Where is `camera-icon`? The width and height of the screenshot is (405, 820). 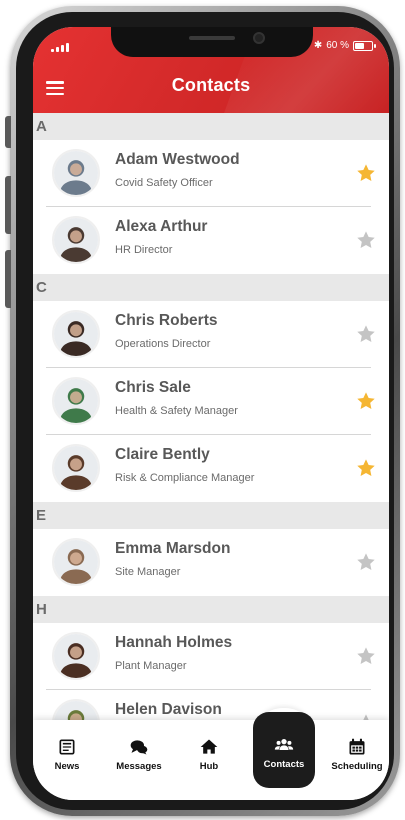 camera-icon is located at coordinates (259, 38).